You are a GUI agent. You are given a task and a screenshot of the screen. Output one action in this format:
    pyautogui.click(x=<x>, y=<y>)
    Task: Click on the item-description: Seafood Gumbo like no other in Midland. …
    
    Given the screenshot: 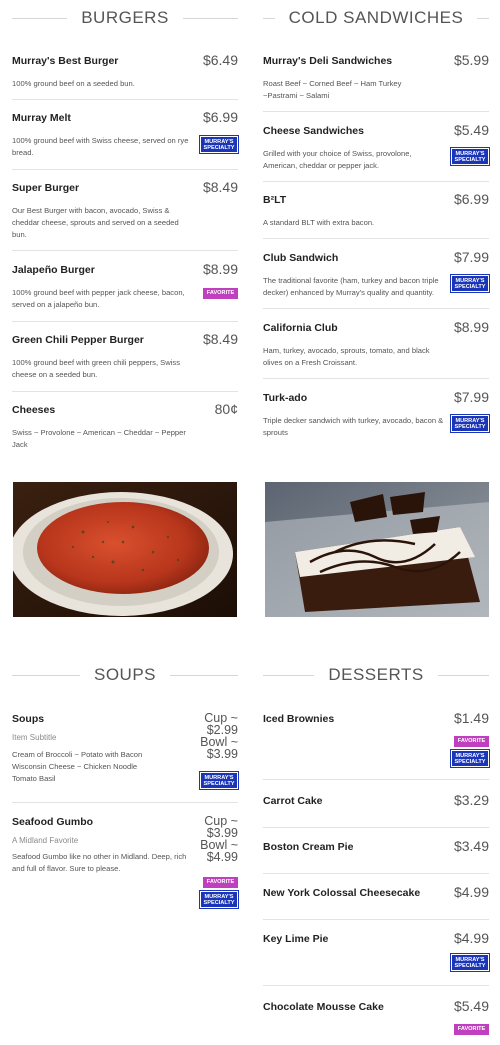 What is the action you would take?
    pyautogui.click(x=99, y=862)
    